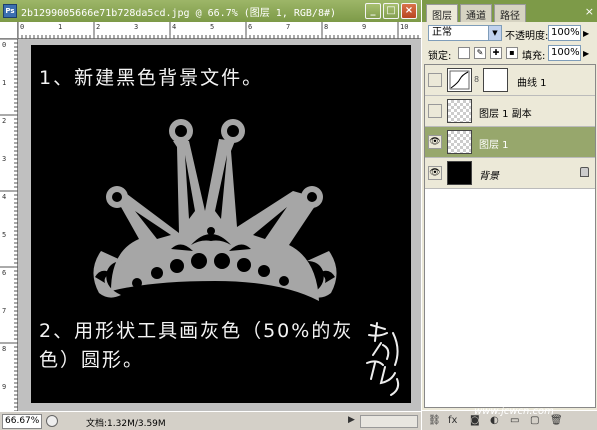  I want to click on close-button: ×, so click(409, 11).